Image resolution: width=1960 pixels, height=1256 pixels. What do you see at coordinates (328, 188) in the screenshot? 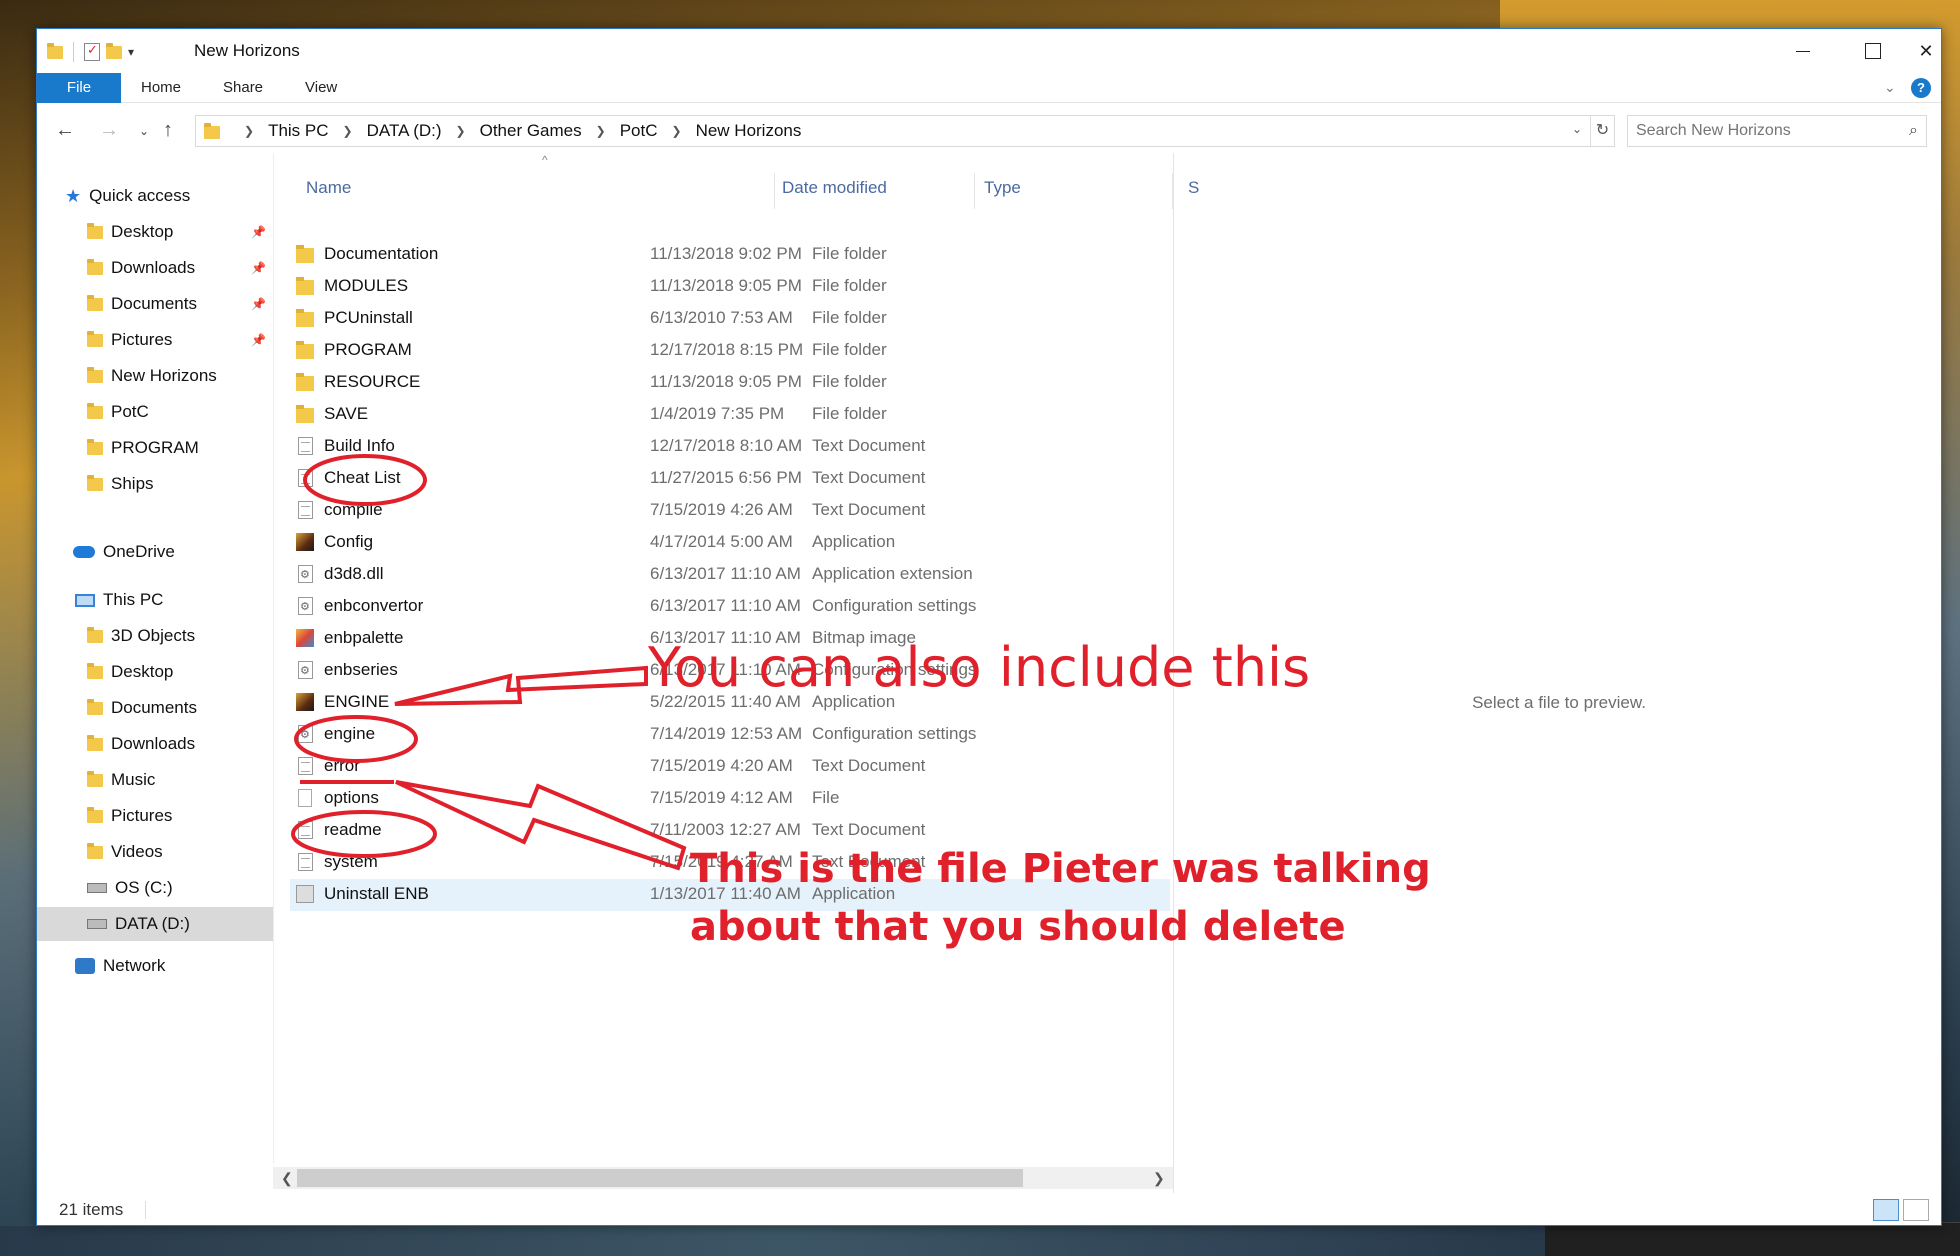
I see `column-header-name: Name` at bounding box center [328, 188].